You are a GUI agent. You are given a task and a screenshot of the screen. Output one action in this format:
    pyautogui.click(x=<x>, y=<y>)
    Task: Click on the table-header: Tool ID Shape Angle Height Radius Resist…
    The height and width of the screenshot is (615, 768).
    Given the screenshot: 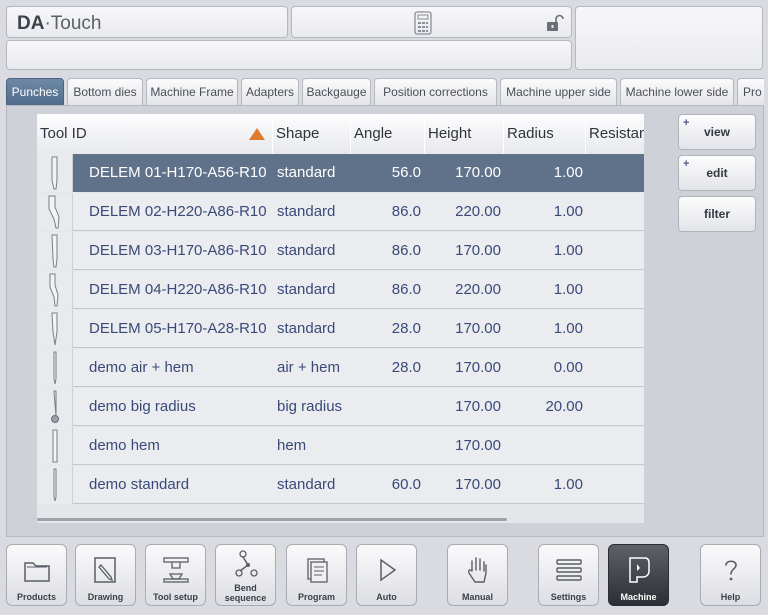 What is the action you would take?
    pyautogui.click(x=340, y=134)
    